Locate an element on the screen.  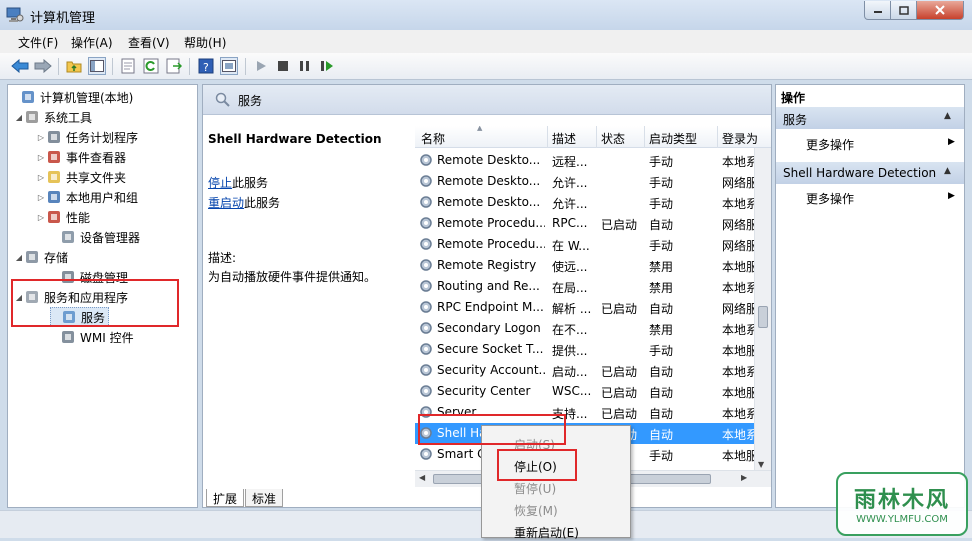
vertical-scrollbar: ▼ is located at coordinates (762, 311).